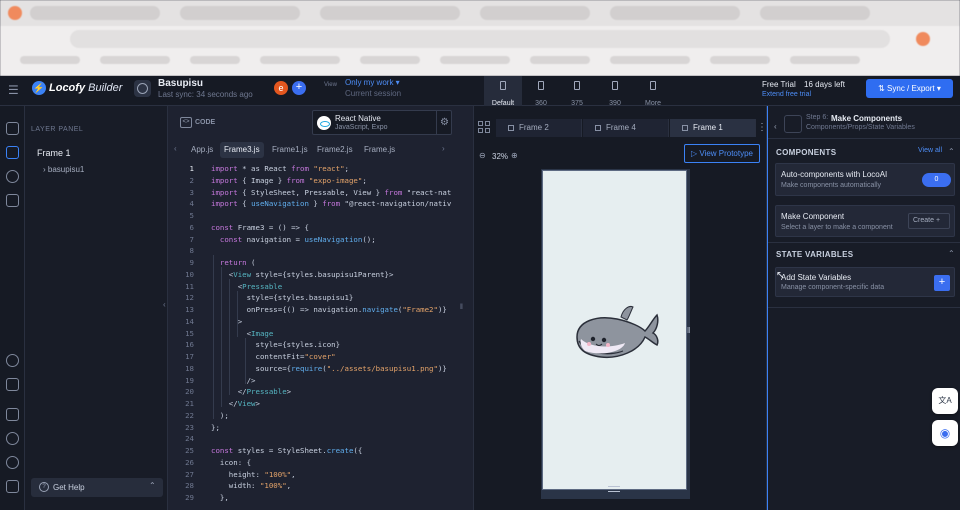 The height and width of the screenshot is (510, 960). Describe the element at coordinates (251, 486) in the screenshot. I see `code-text: width: "100%",` at that location.